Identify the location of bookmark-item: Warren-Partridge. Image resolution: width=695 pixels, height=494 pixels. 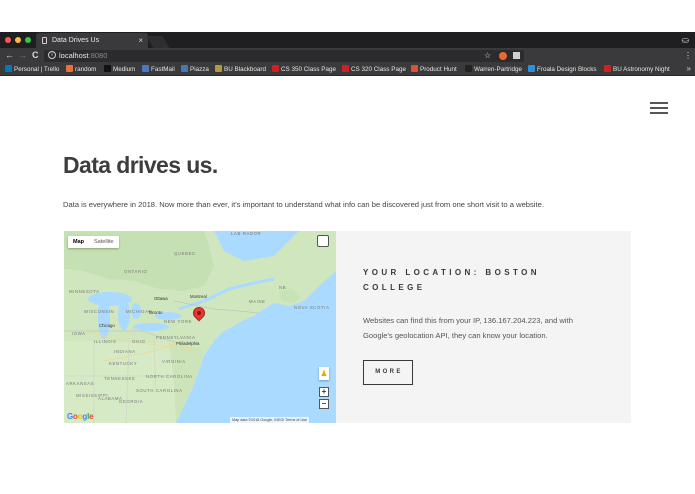
(493, 70).